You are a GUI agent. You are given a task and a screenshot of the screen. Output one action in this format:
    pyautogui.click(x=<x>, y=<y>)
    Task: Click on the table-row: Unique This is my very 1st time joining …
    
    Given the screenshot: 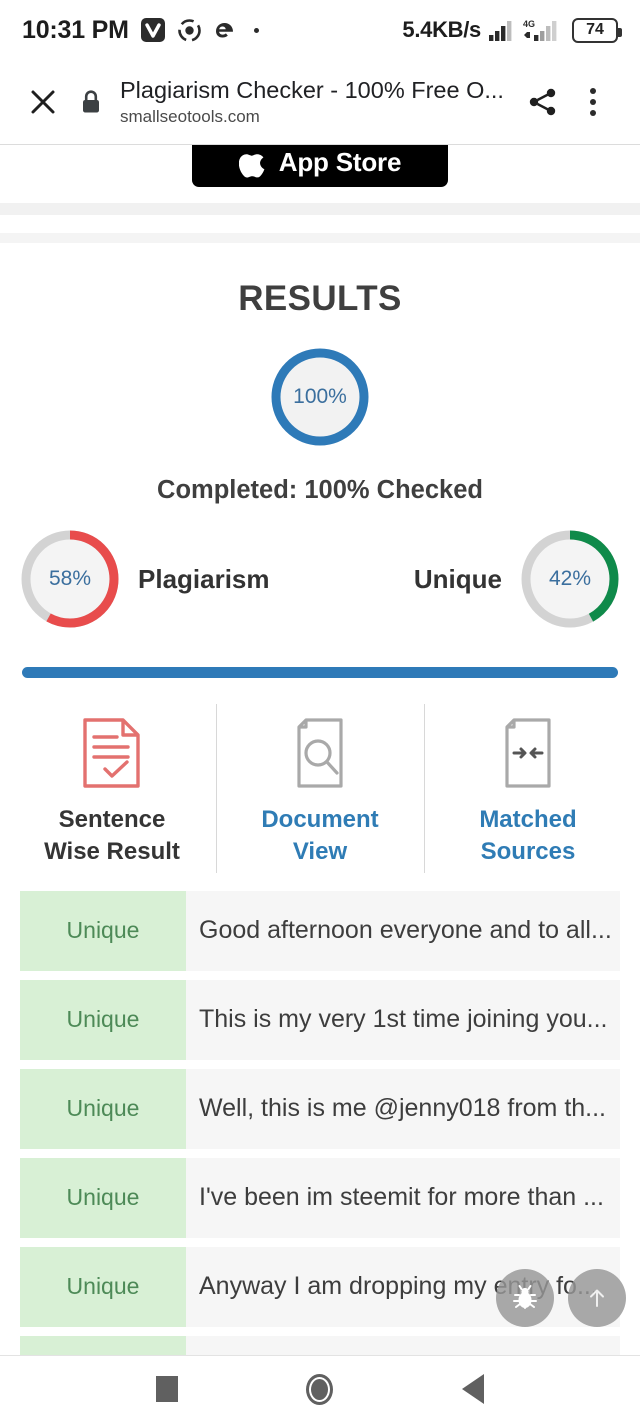 What is the action you would take?
    pyautogui.click(x=320, y=1019)
    